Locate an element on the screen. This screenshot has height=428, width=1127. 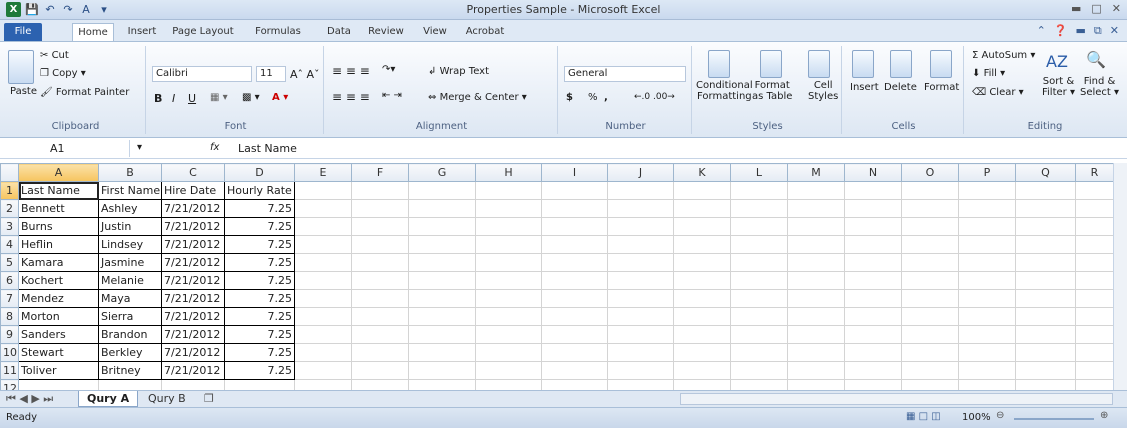
zoom-out-icon: ⊖ is located at coordinates (1000, 415).